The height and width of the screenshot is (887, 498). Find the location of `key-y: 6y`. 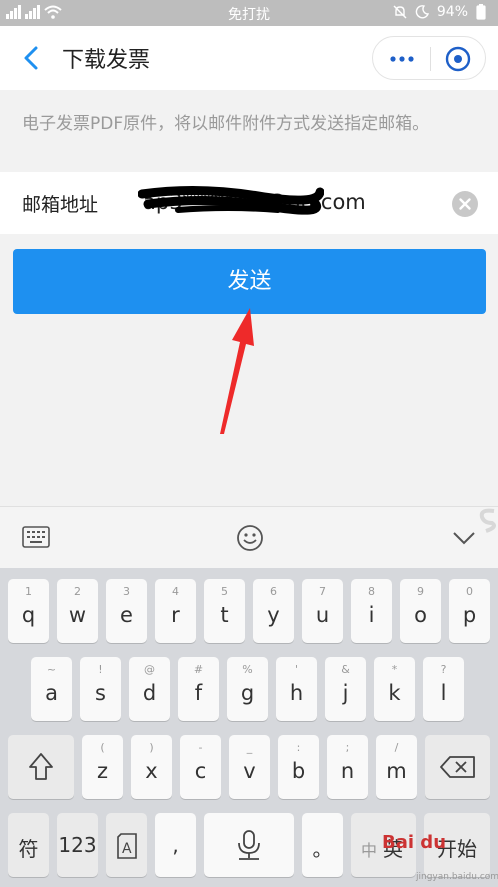

key-y: 6y is located at coordinates (273, 611).